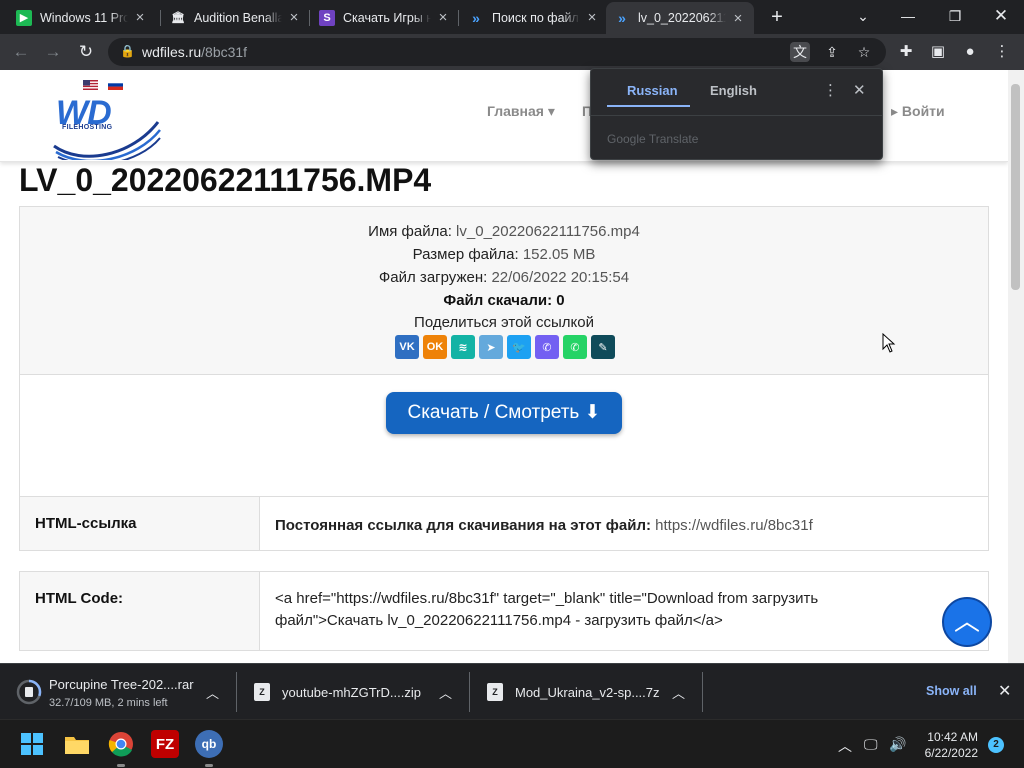 The image size is (1024, 768). What do you see at coordinates (90, 85) in the screenshot?
I see `us-flag-icon` at bounding box center [90, 85].